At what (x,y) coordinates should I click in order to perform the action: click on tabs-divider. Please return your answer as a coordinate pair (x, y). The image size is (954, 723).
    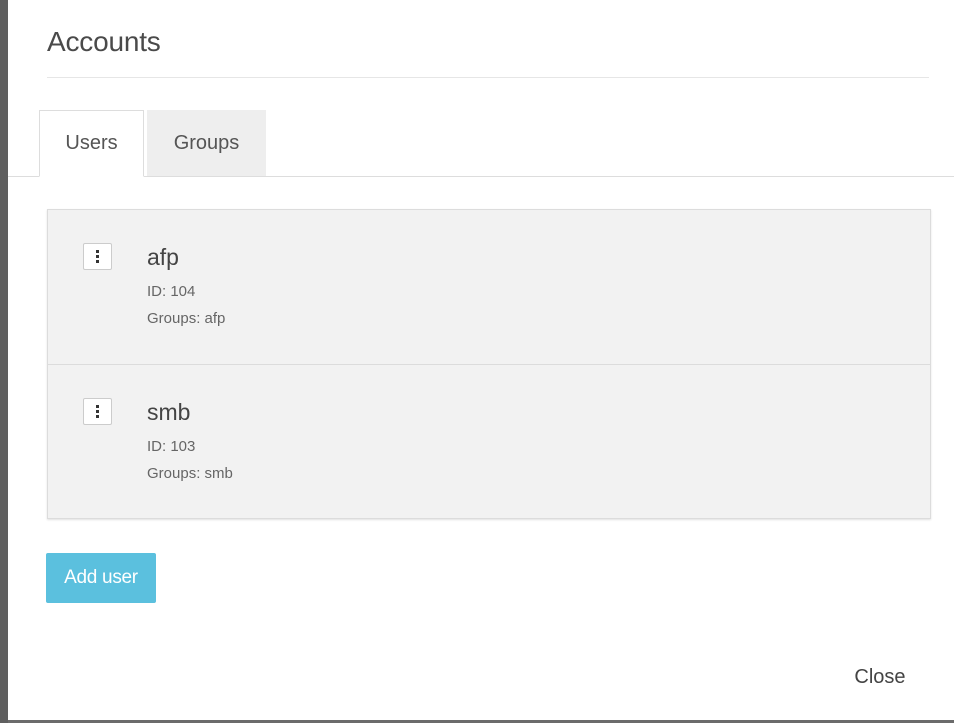
    Looking at the image, I should click on (481, 176).